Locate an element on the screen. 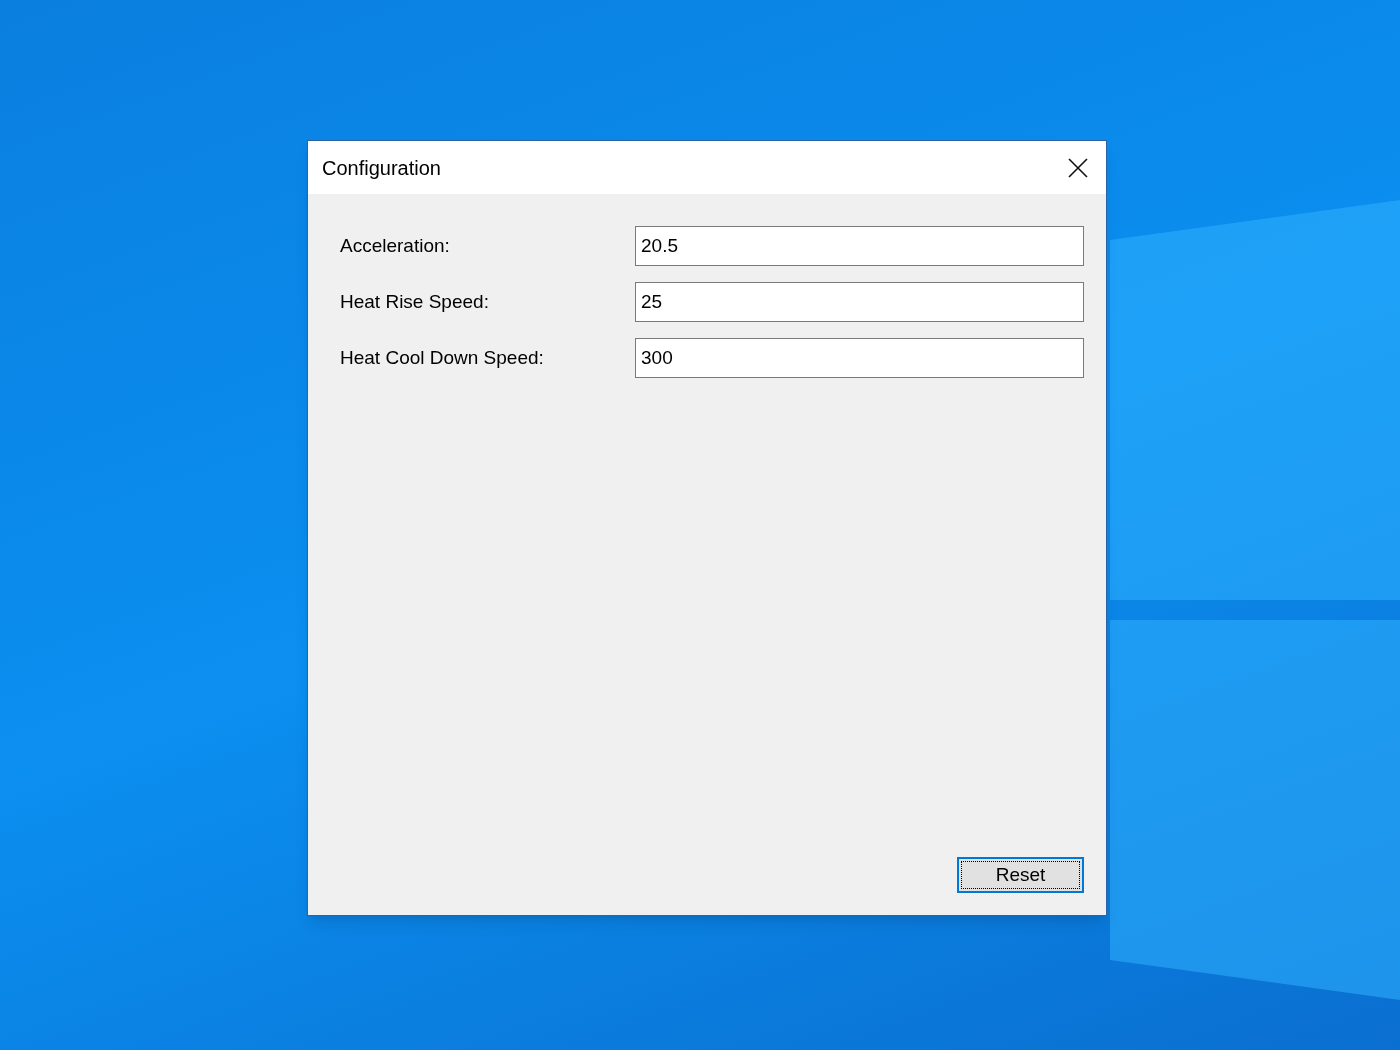 This screenshot has width=1400, height=1050. field-label: Acceleration: is located at coordinates (395, 245).